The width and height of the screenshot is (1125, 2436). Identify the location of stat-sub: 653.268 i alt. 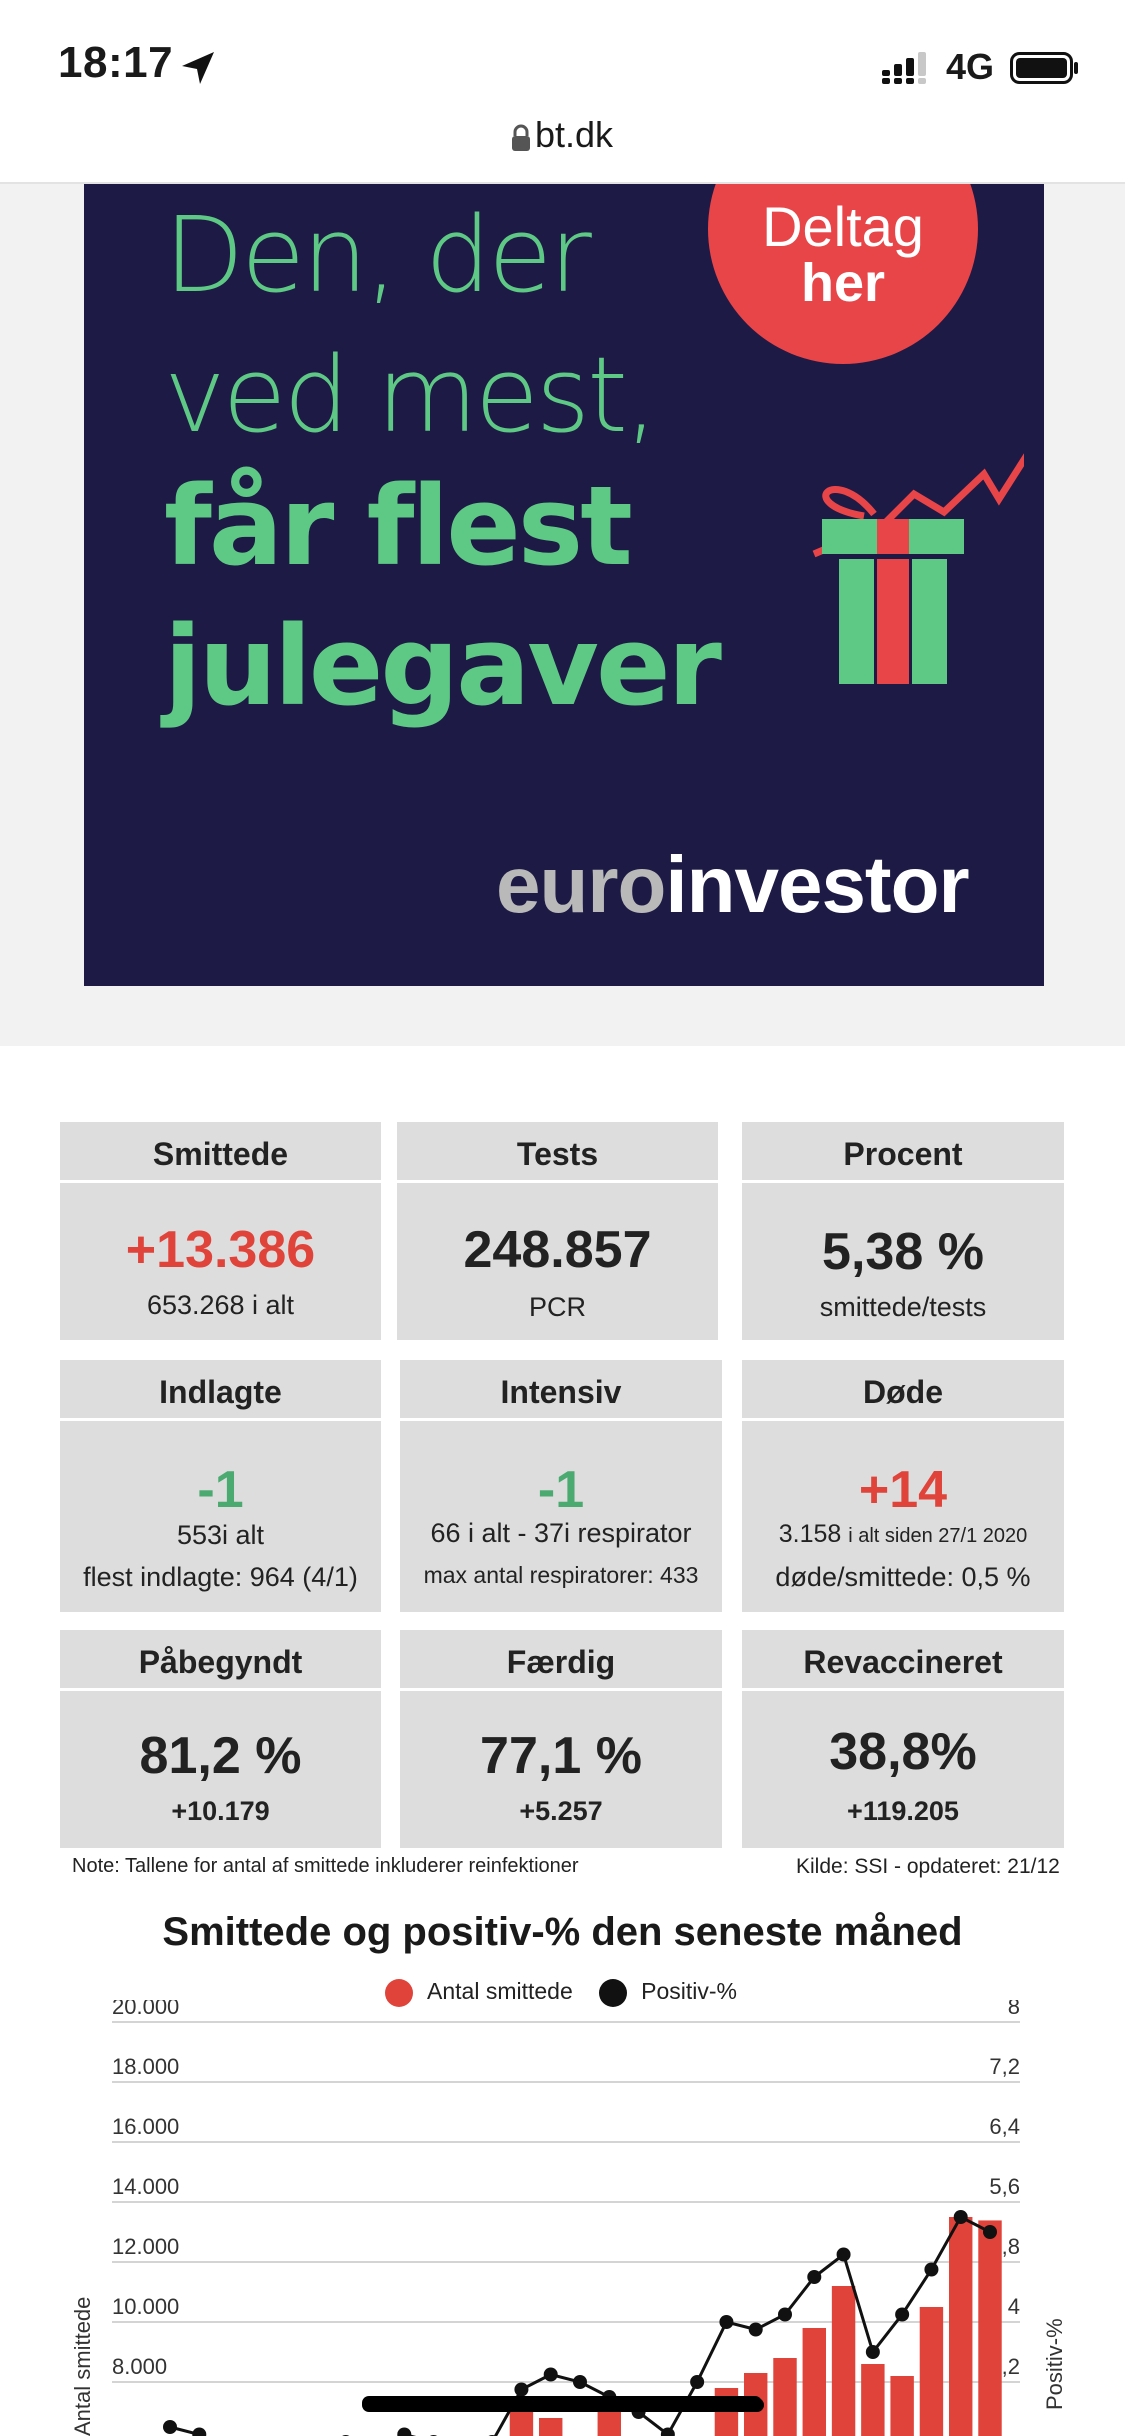
(220, 1305).